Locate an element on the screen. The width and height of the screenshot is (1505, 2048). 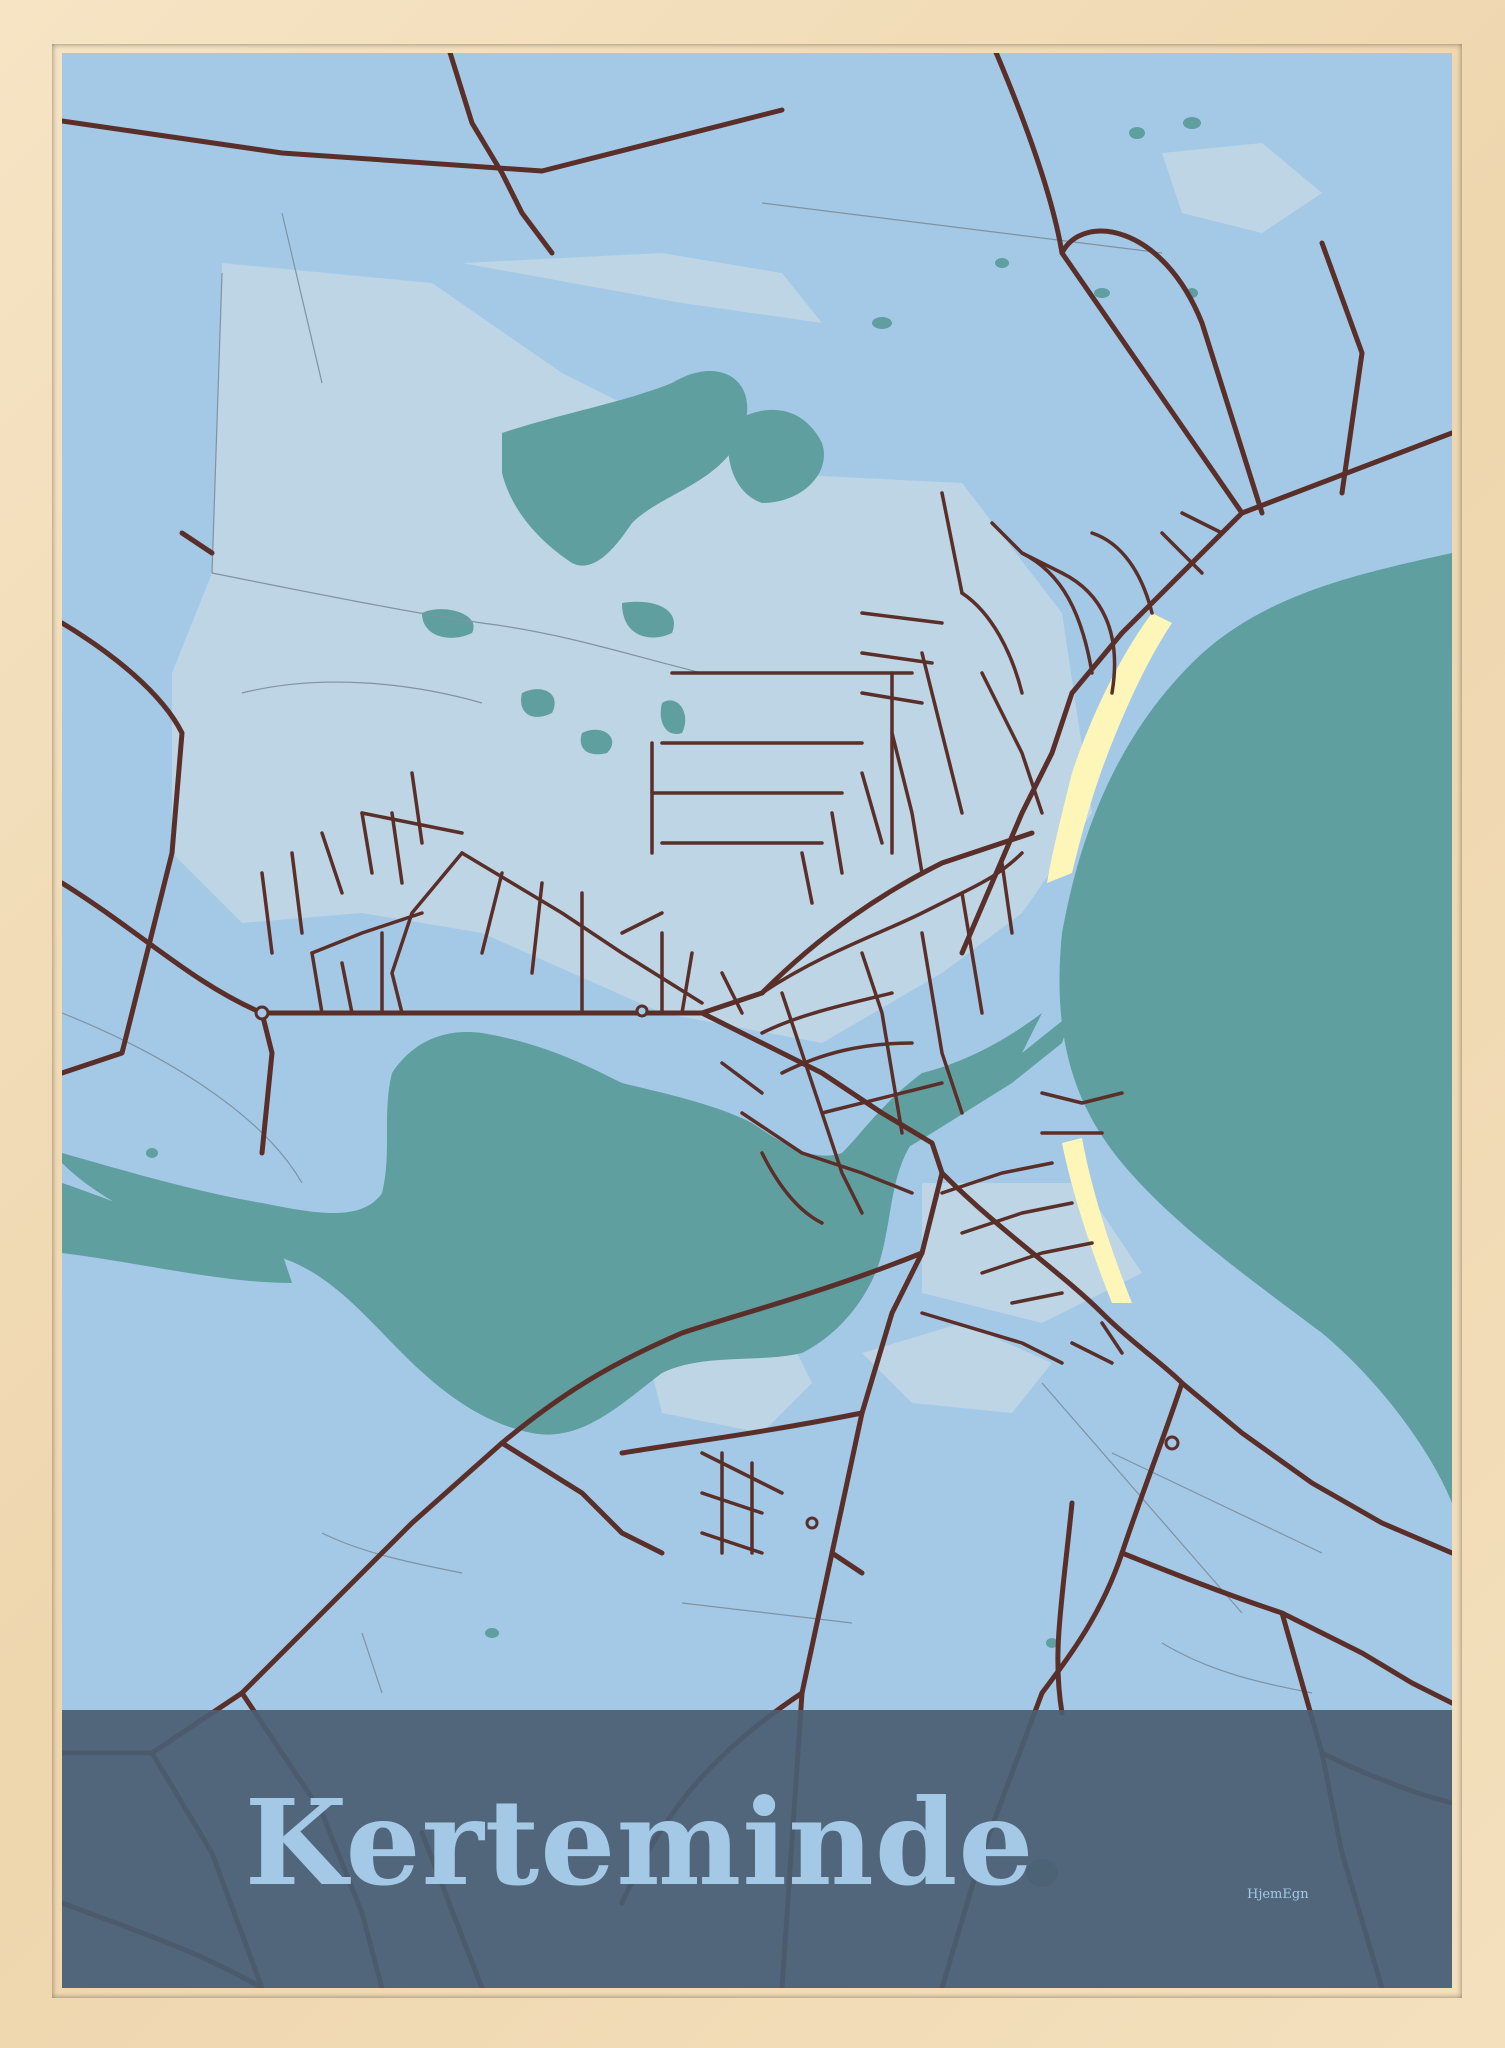
poster-title: Kerteminde is located at coordinates (639, 1842).